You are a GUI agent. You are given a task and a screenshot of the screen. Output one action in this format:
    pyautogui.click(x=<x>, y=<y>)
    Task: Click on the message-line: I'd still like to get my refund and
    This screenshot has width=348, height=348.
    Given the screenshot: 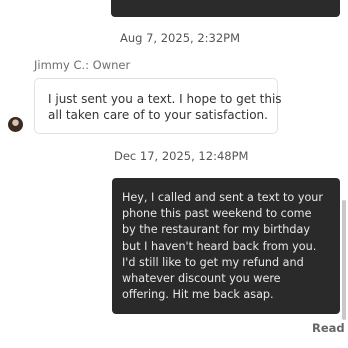 What is the action you would take?
    pyautogui.click(x=213, y=262)
    